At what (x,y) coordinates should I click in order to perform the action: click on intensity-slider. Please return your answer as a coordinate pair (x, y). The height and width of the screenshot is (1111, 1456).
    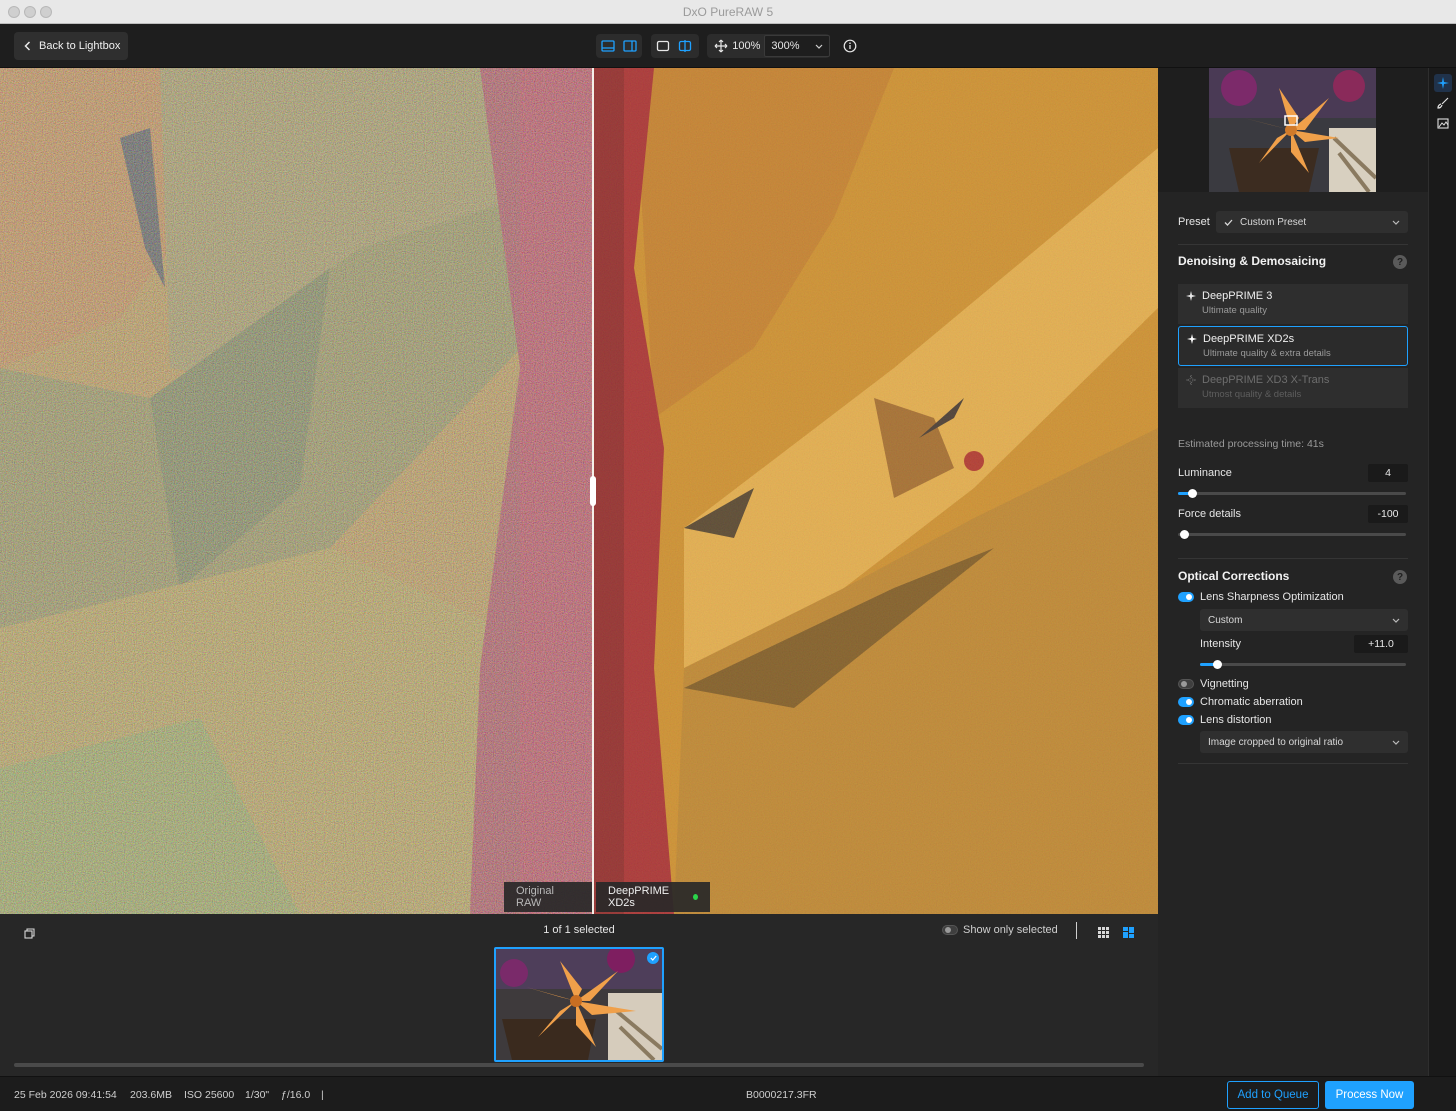
    Looking at the image, I should click on (1303, 664).